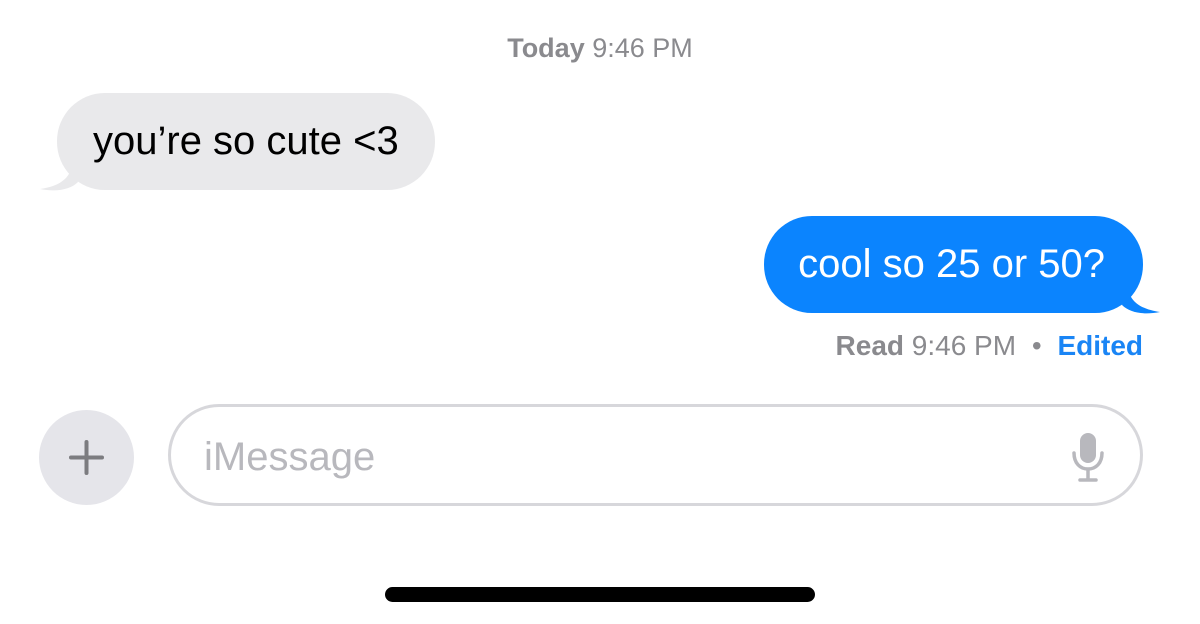  Describe the element at coordinates (1088, 457) in the screenshot. I see `microphone-icon` at that location.